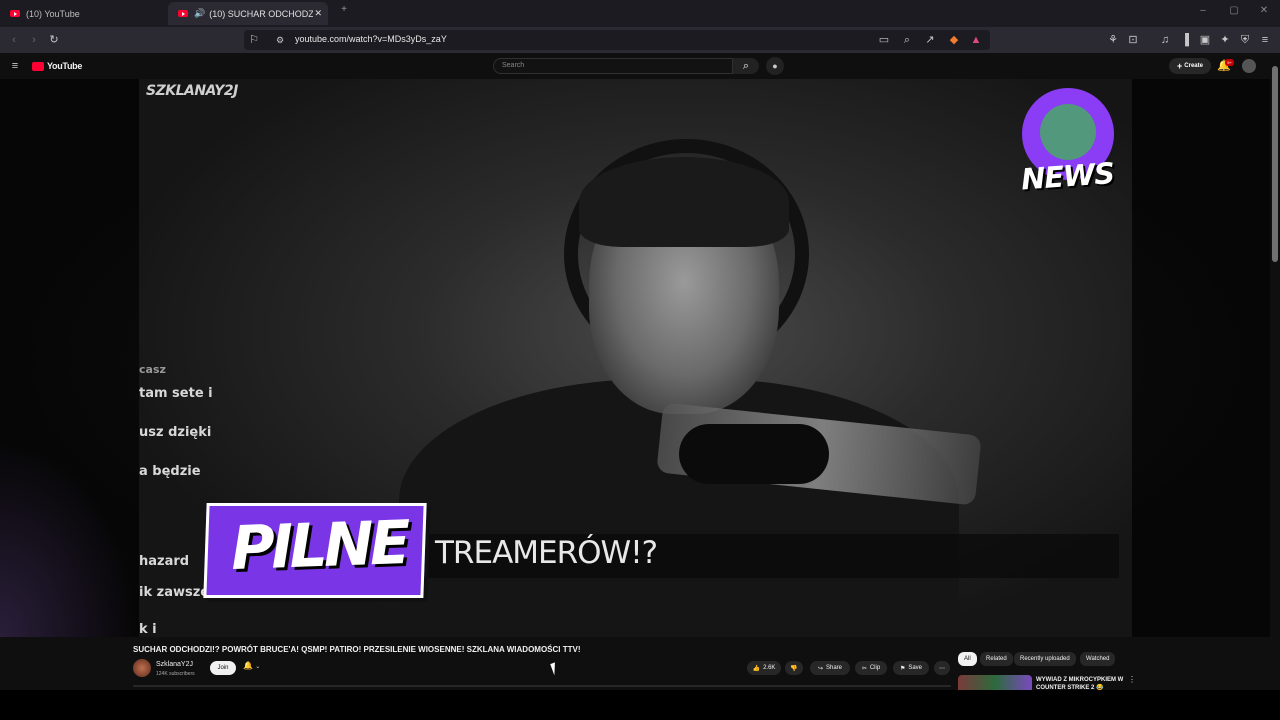 The width and height of the screenshot is (1280, 720). What do you see at coordinates (864, 668) in the screenshot?
I see `scissors-icon: ✂` at bounding box center [864, 668].